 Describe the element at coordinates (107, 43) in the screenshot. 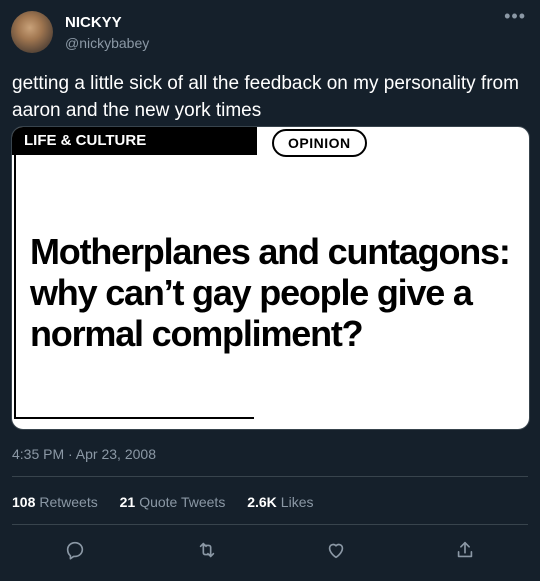

I see `author-handle: @nickybabey` at that location.